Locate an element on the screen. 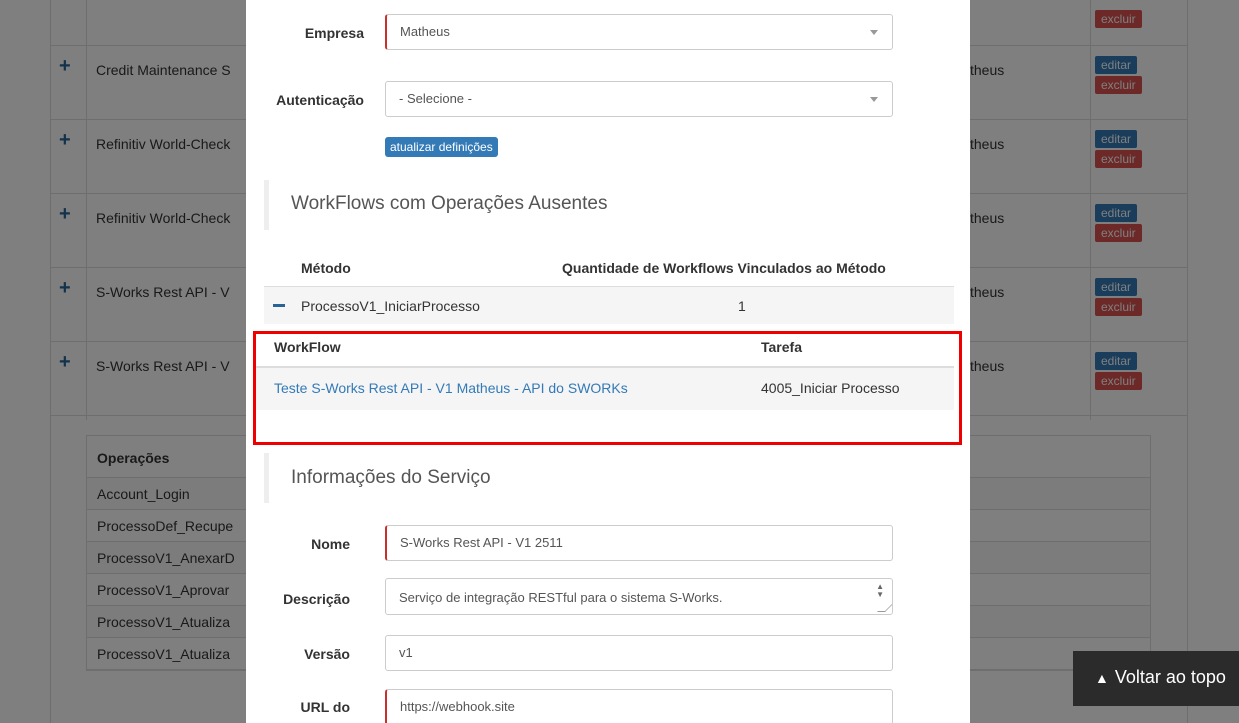 Image resolution: width=1239 pixels, height=723 pixels. autenticacao-value: - Selecione - is located at coordinates (435, 98).